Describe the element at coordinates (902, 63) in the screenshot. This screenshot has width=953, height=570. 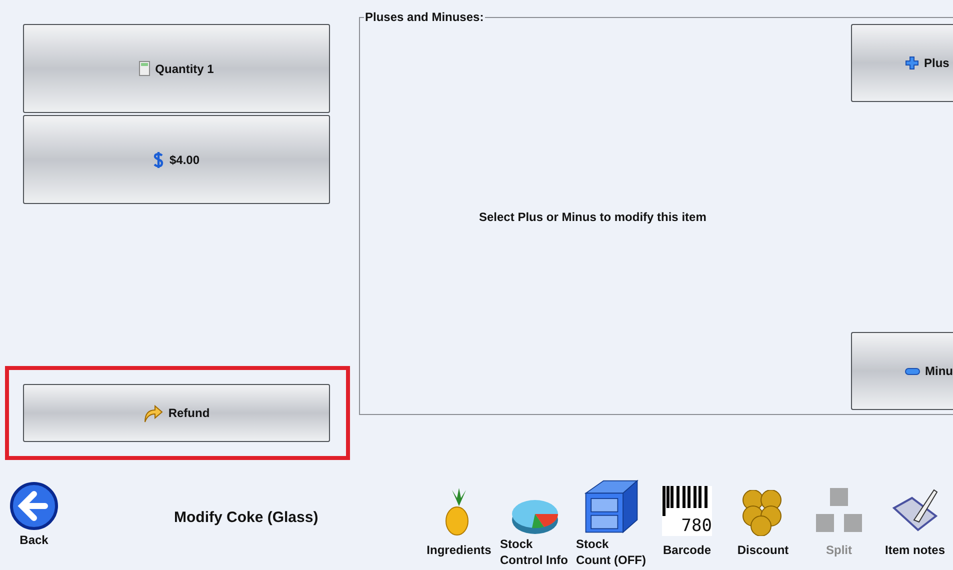
I see `plus-button: Plus` at that location.